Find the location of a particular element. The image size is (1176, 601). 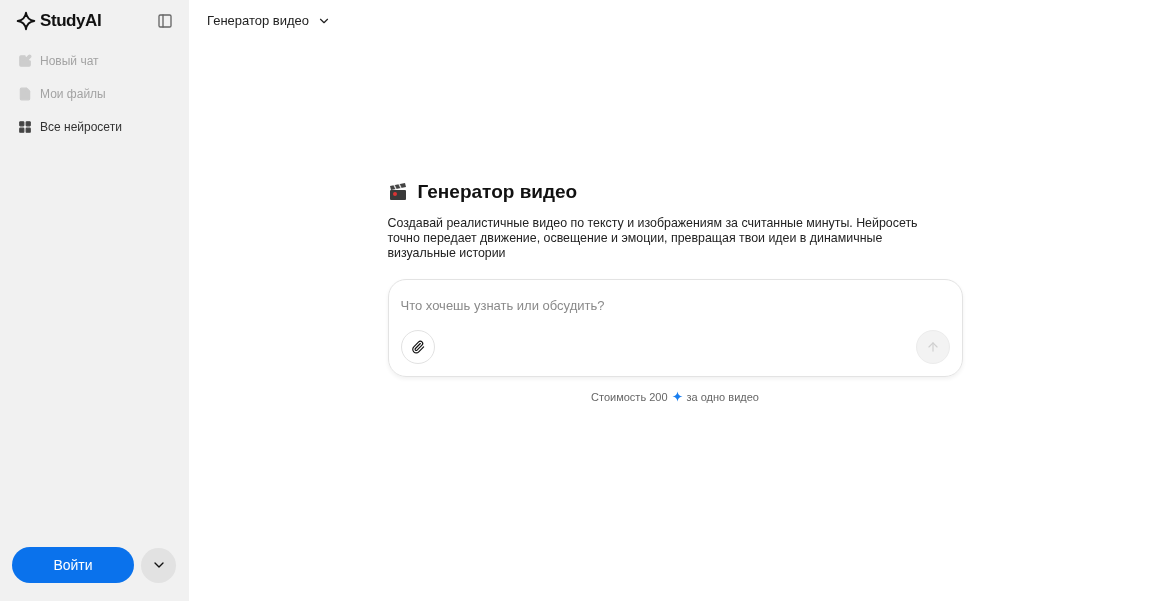

cost-unit: за одно видео is located at coordinates (722, 397).